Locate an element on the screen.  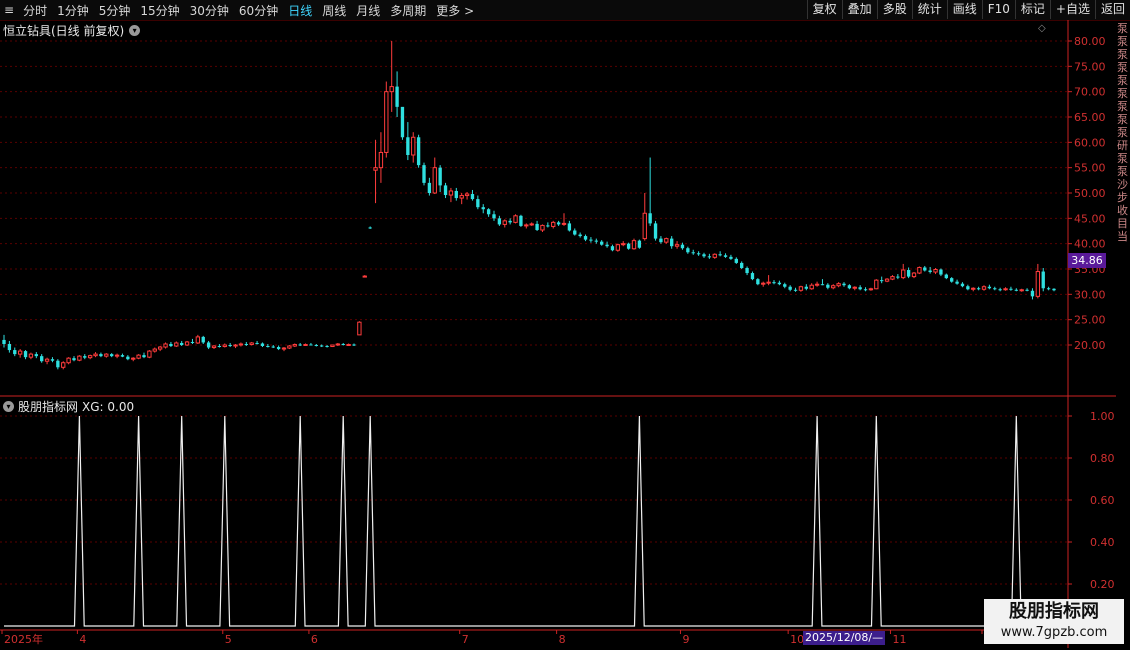
y-tick-label: 20.00 is located at coordinates (1090, 345).